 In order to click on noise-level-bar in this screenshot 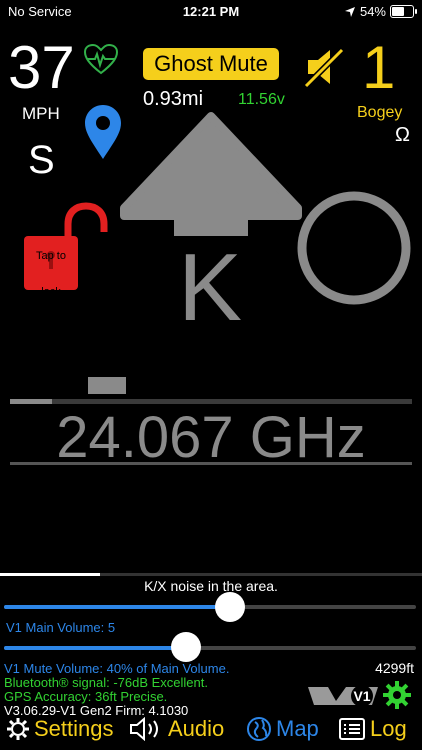, I will do `click(50, 574)`.